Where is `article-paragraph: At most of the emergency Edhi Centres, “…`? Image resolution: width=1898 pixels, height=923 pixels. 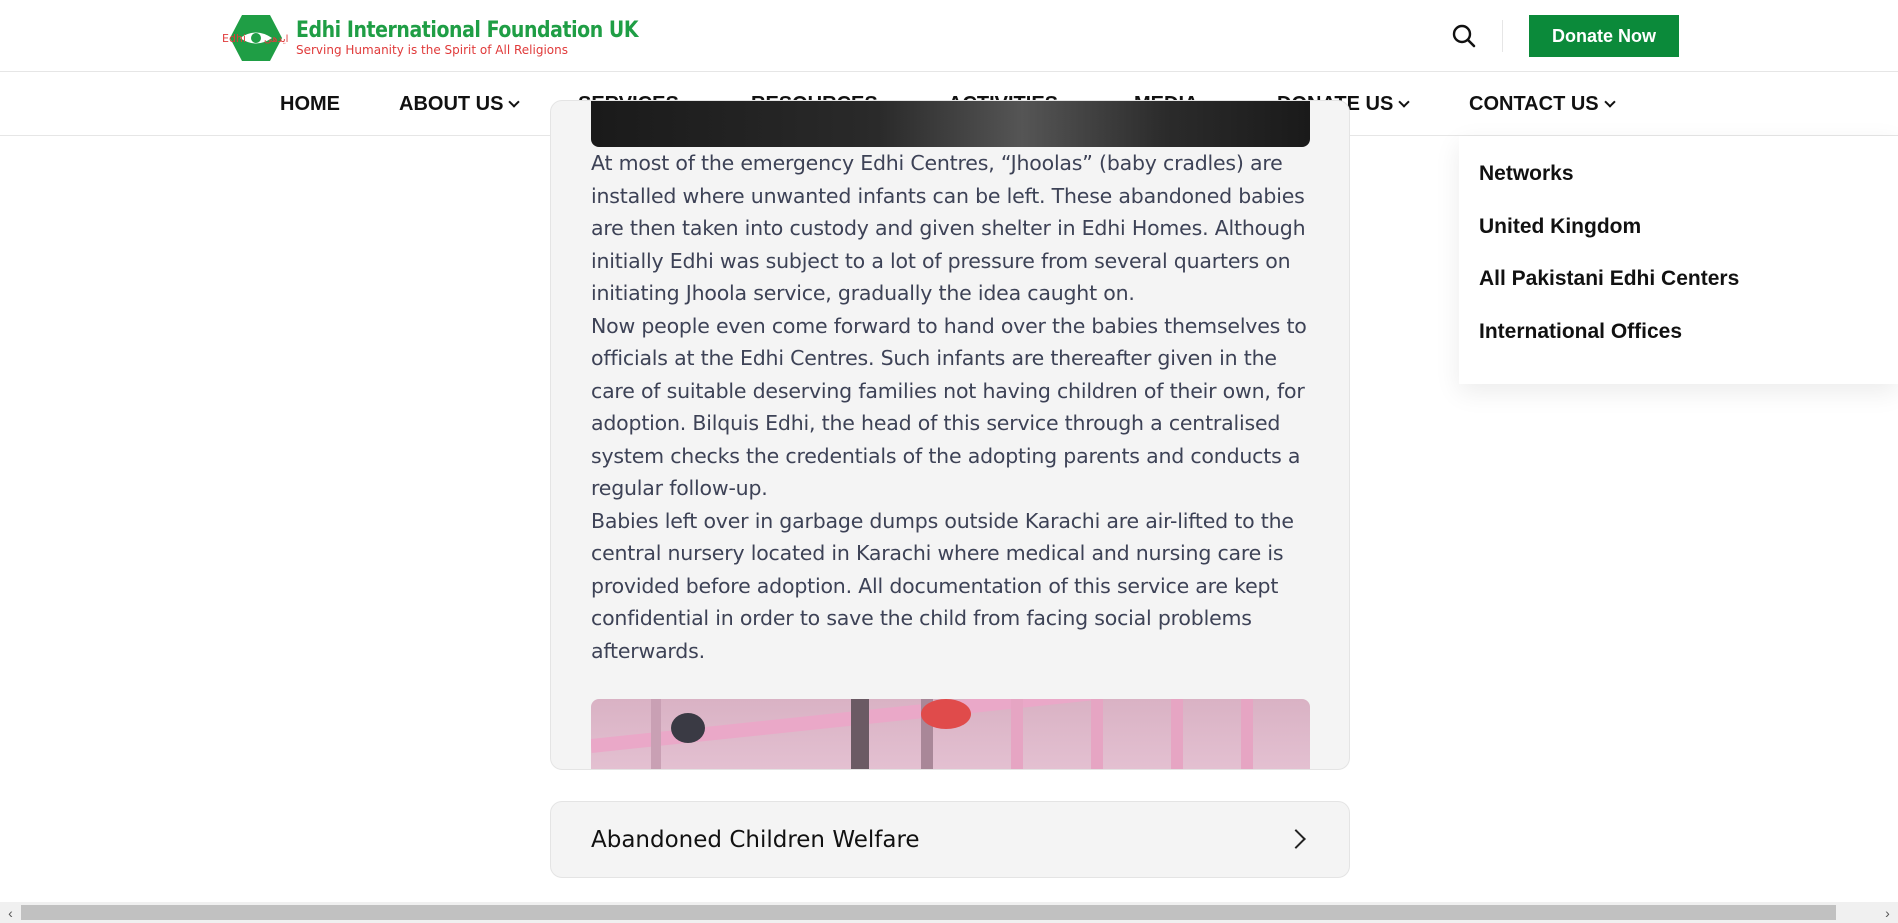
article-paragraph: At most of the emergency Edhi Centres, “… is located at coordinates (948, 228).